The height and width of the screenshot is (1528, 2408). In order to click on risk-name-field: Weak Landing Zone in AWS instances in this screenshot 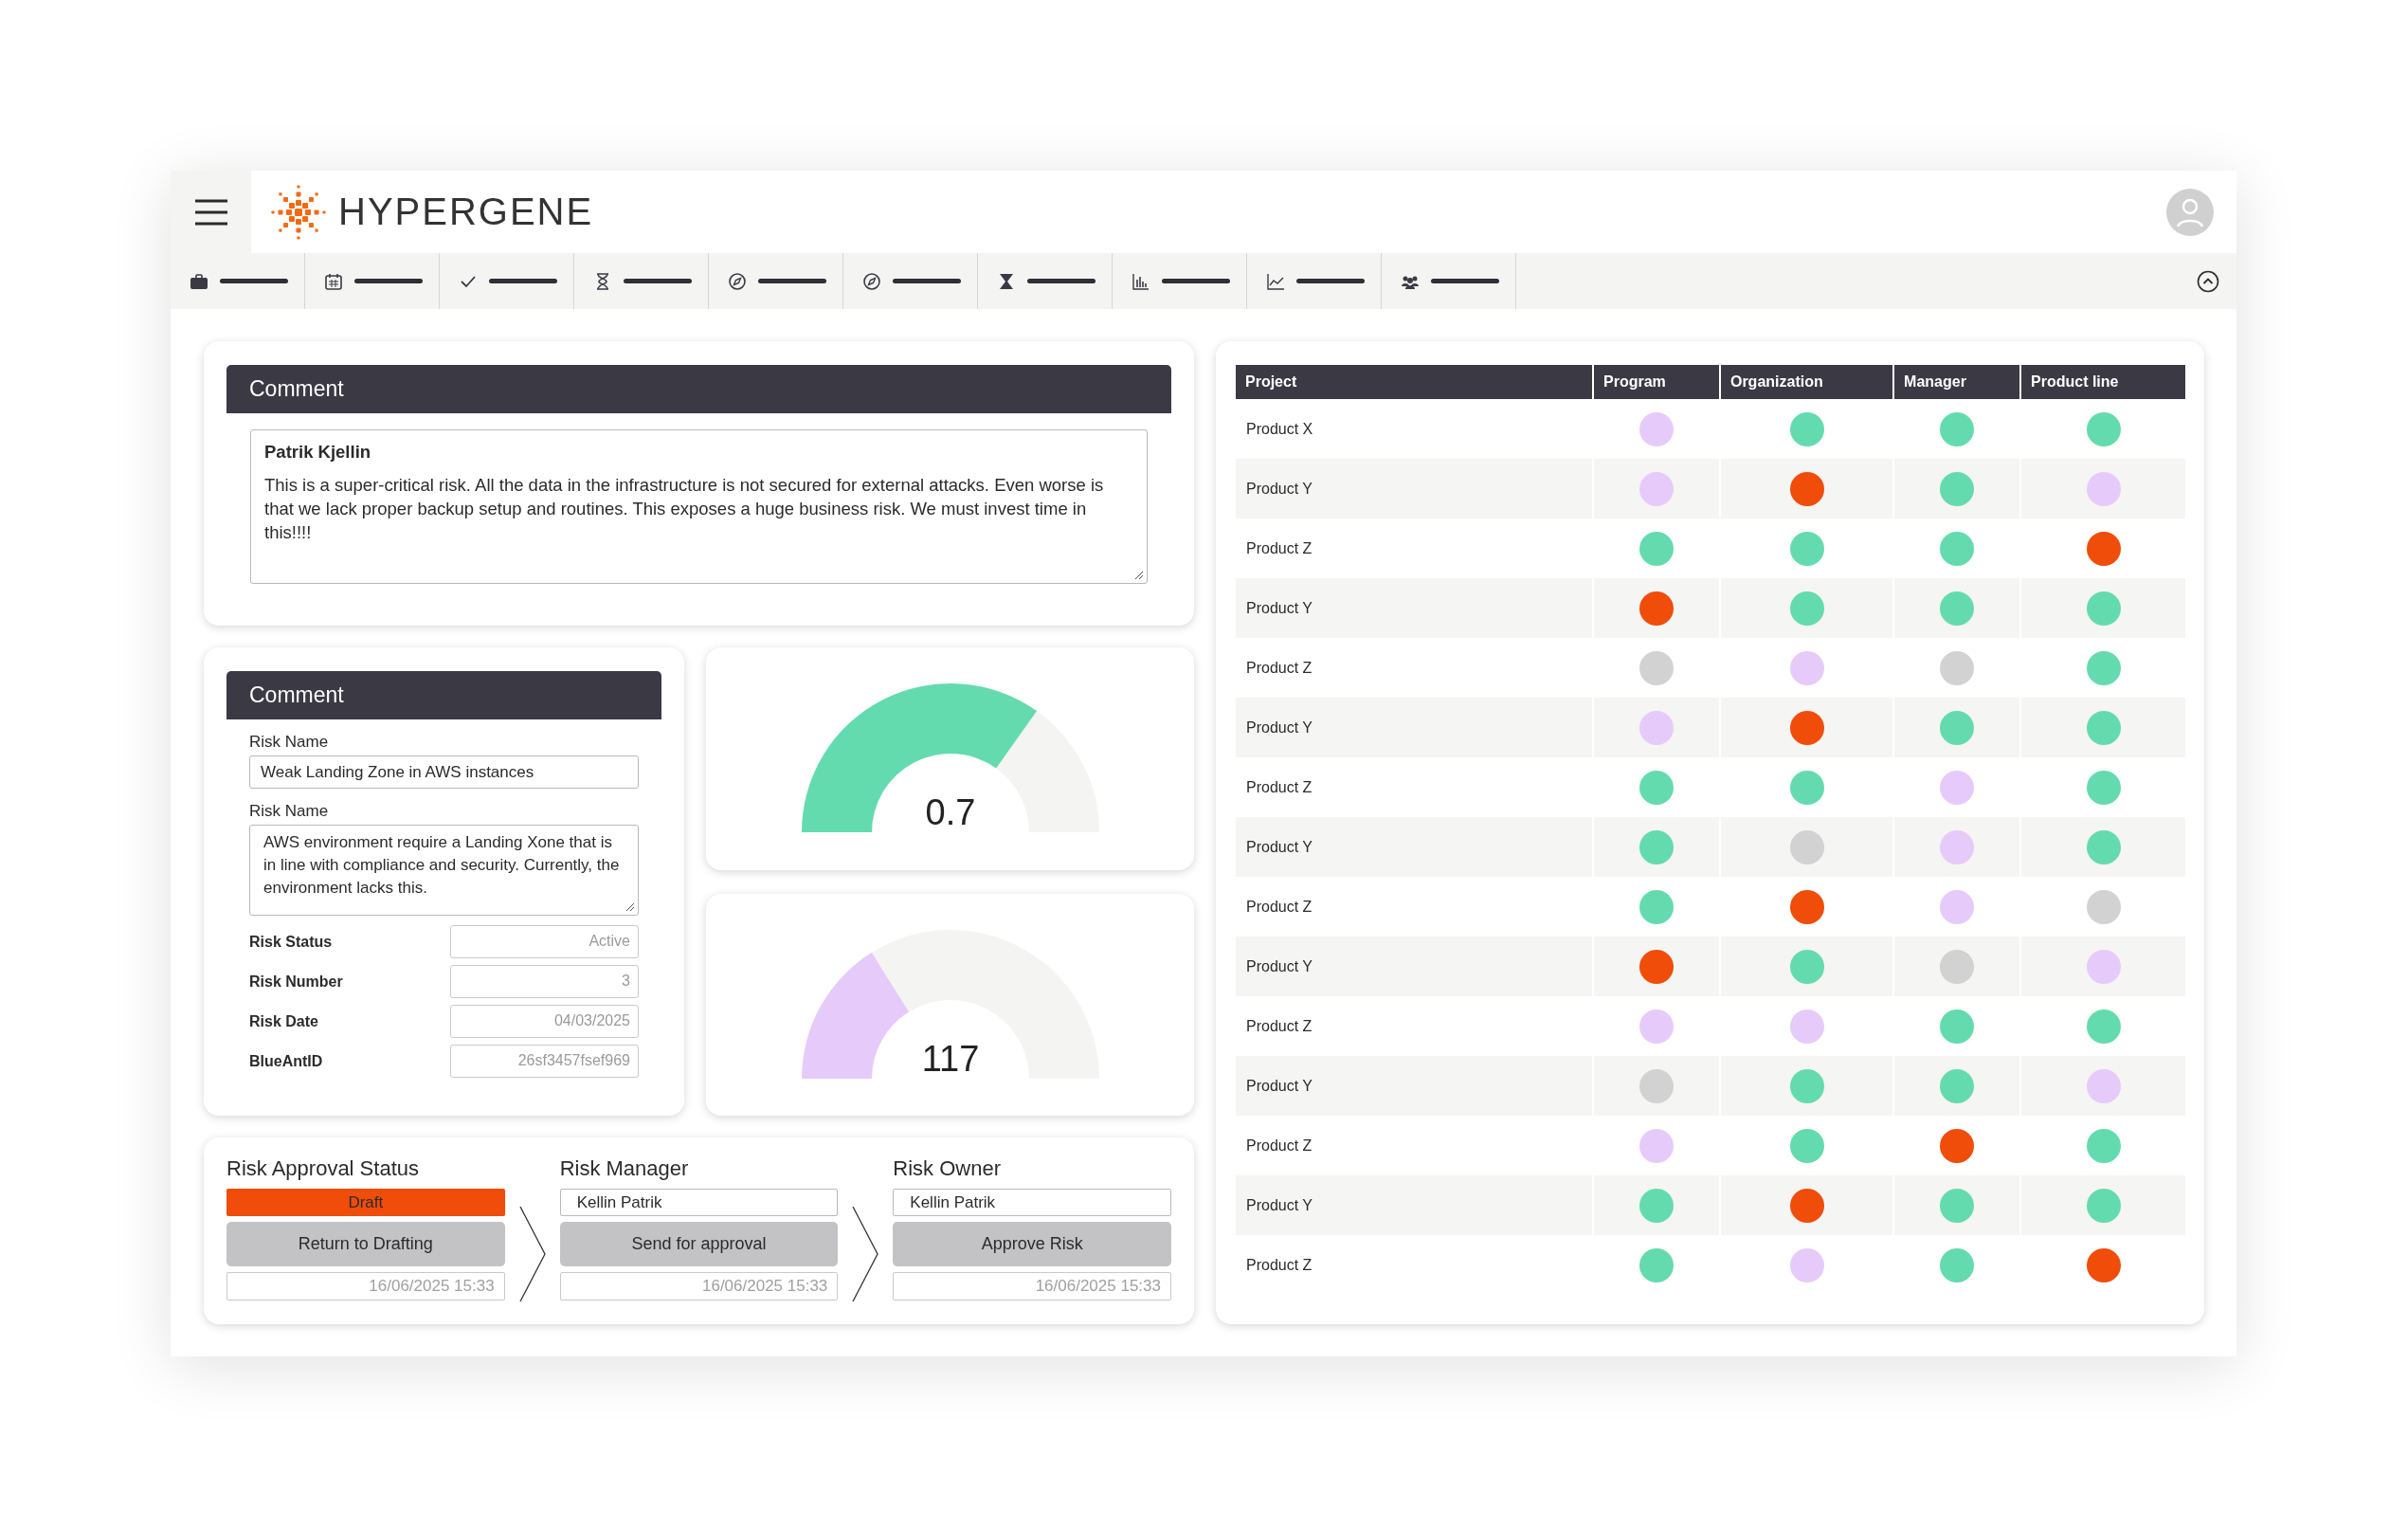, I will do `click(444, 772)`.